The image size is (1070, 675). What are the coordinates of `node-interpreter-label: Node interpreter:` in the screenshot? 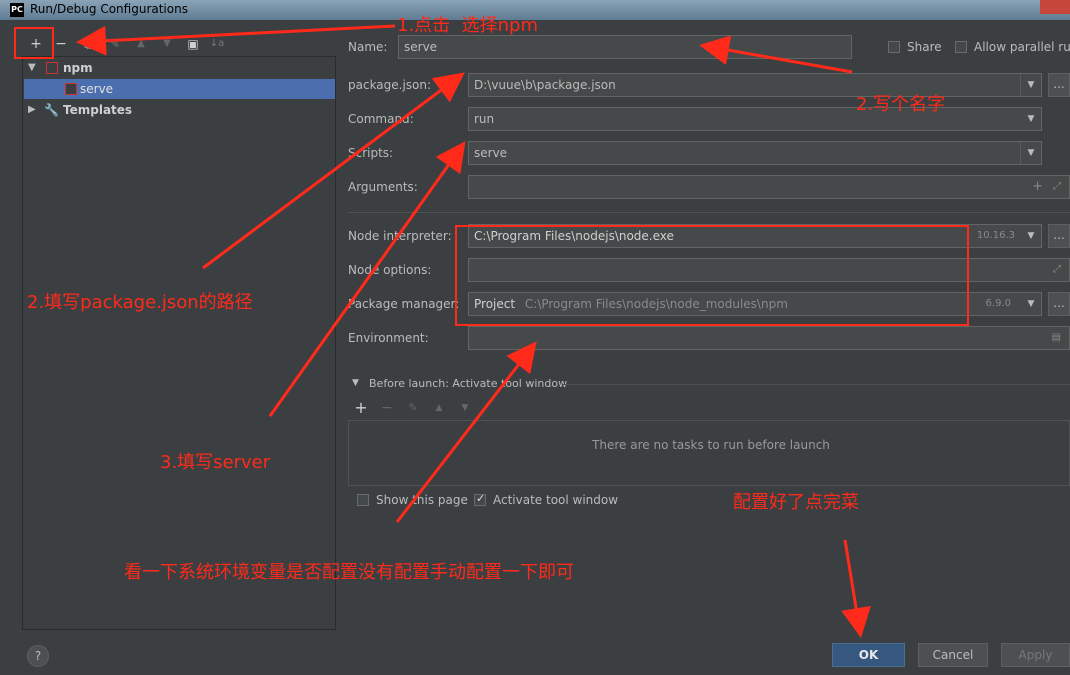 It's located at (400, 236).